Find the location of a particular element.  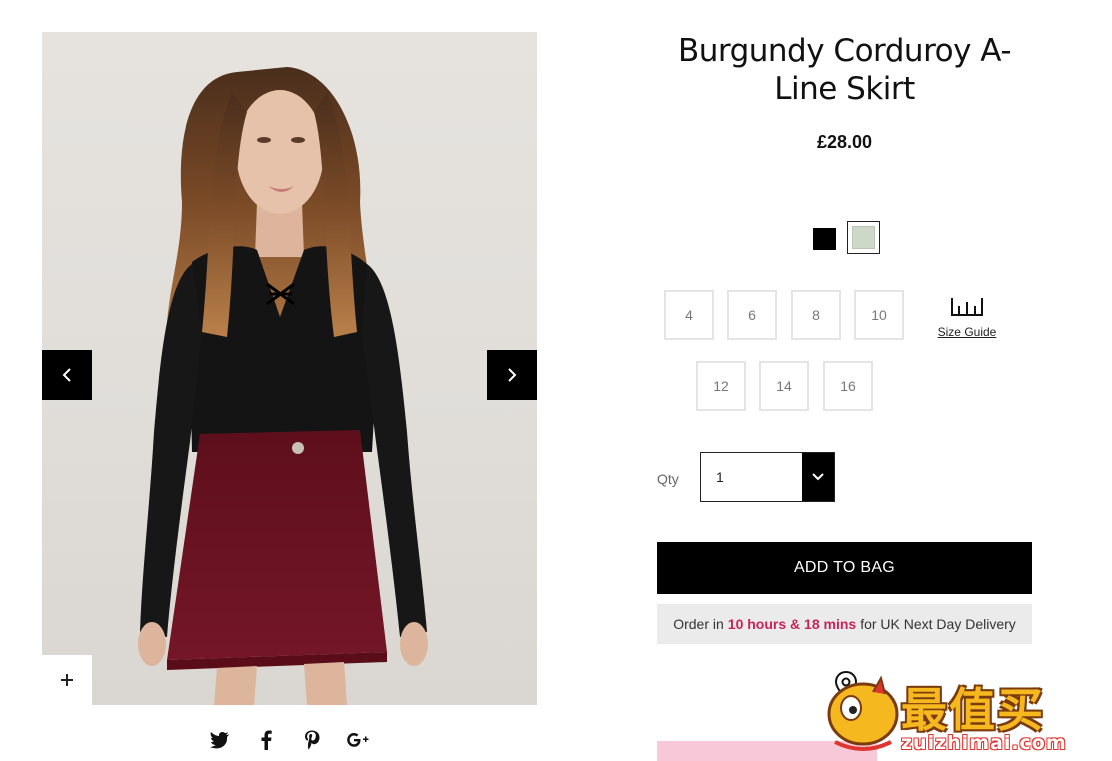

ruler-icon is located at coordinates (967, 307).